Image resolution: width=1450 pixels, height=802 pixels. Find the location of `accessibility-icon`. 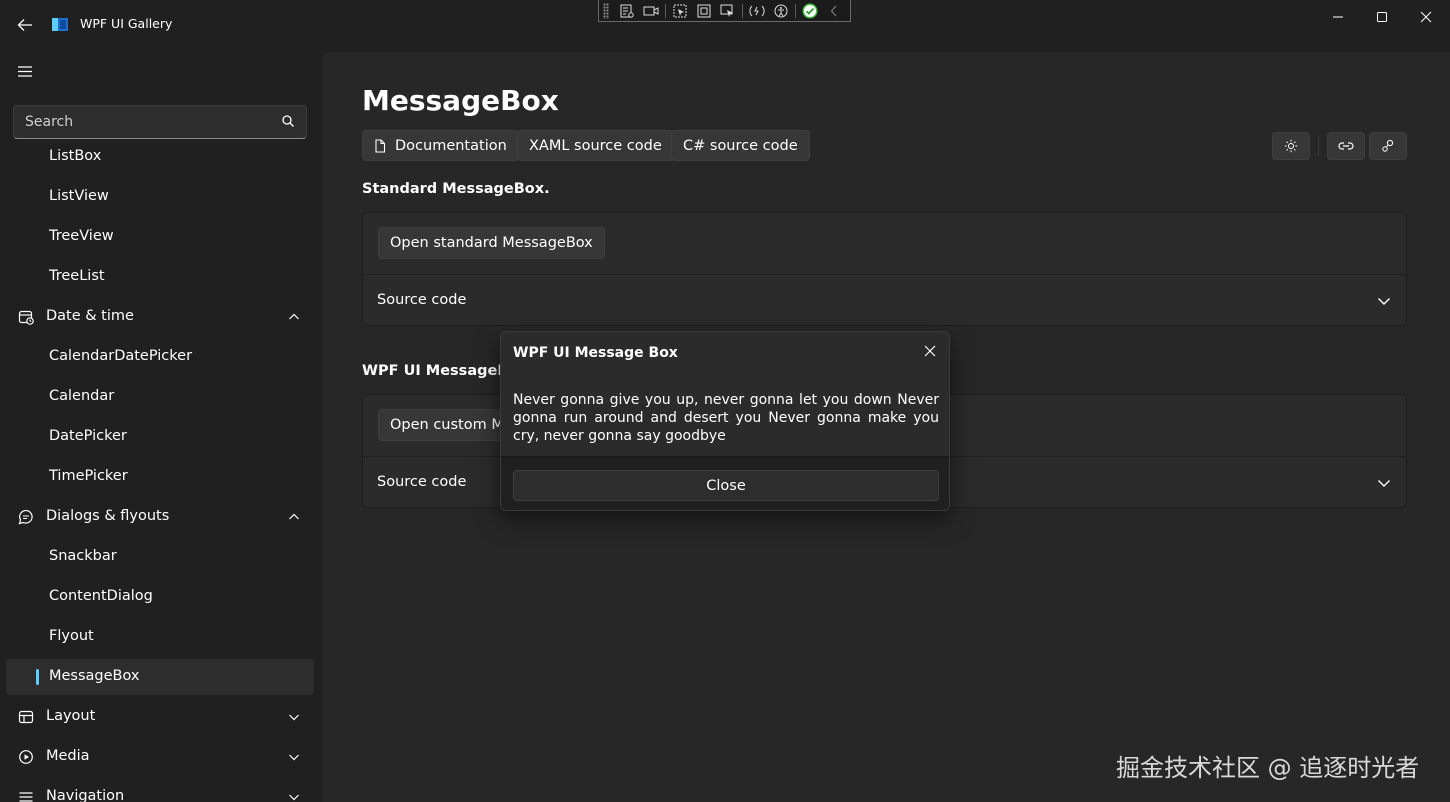

accessibility-icon is located at coordinates (781, 10).